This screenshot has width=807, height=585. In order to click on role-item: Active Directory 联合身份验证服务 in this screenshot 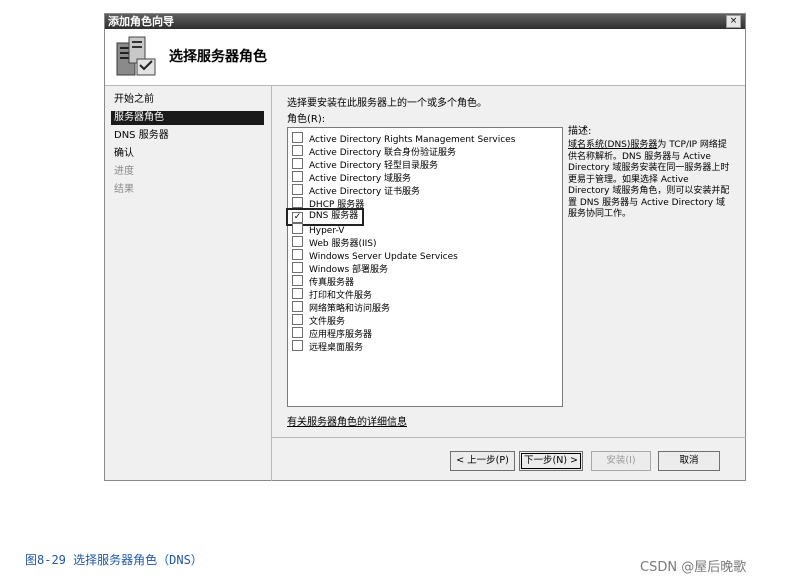, I will do `click(374, 151)`.